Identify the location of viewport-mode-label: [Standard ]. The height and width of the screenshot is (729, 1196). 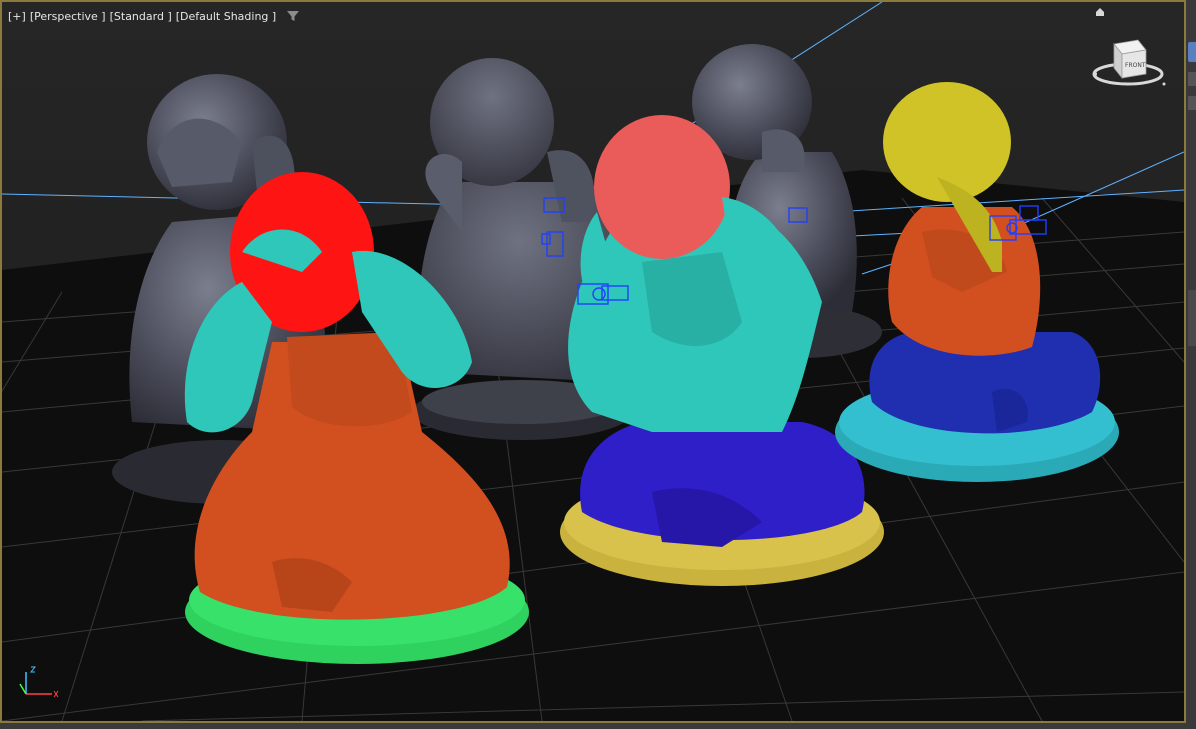
(141, 16).